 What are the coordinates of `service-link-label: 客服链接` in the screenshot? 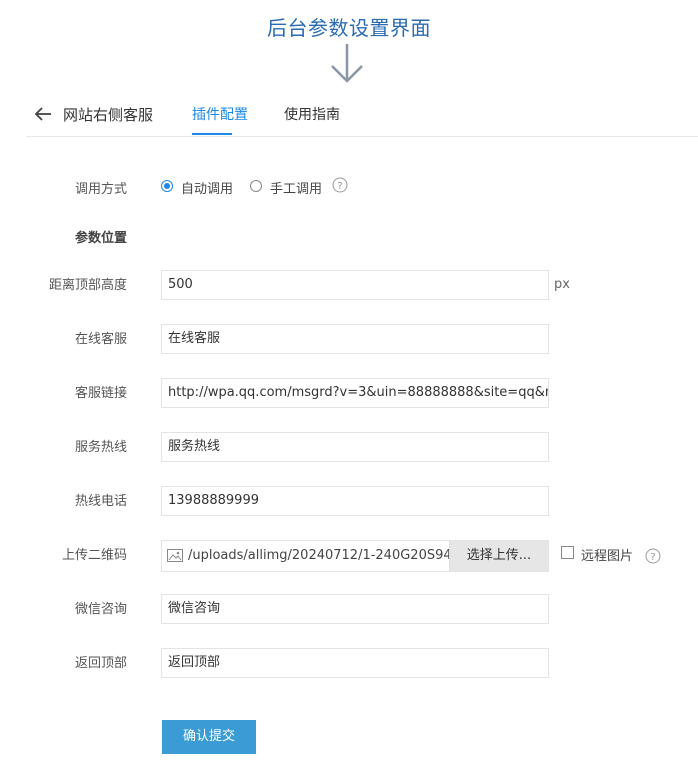 It's located at (100, 393).